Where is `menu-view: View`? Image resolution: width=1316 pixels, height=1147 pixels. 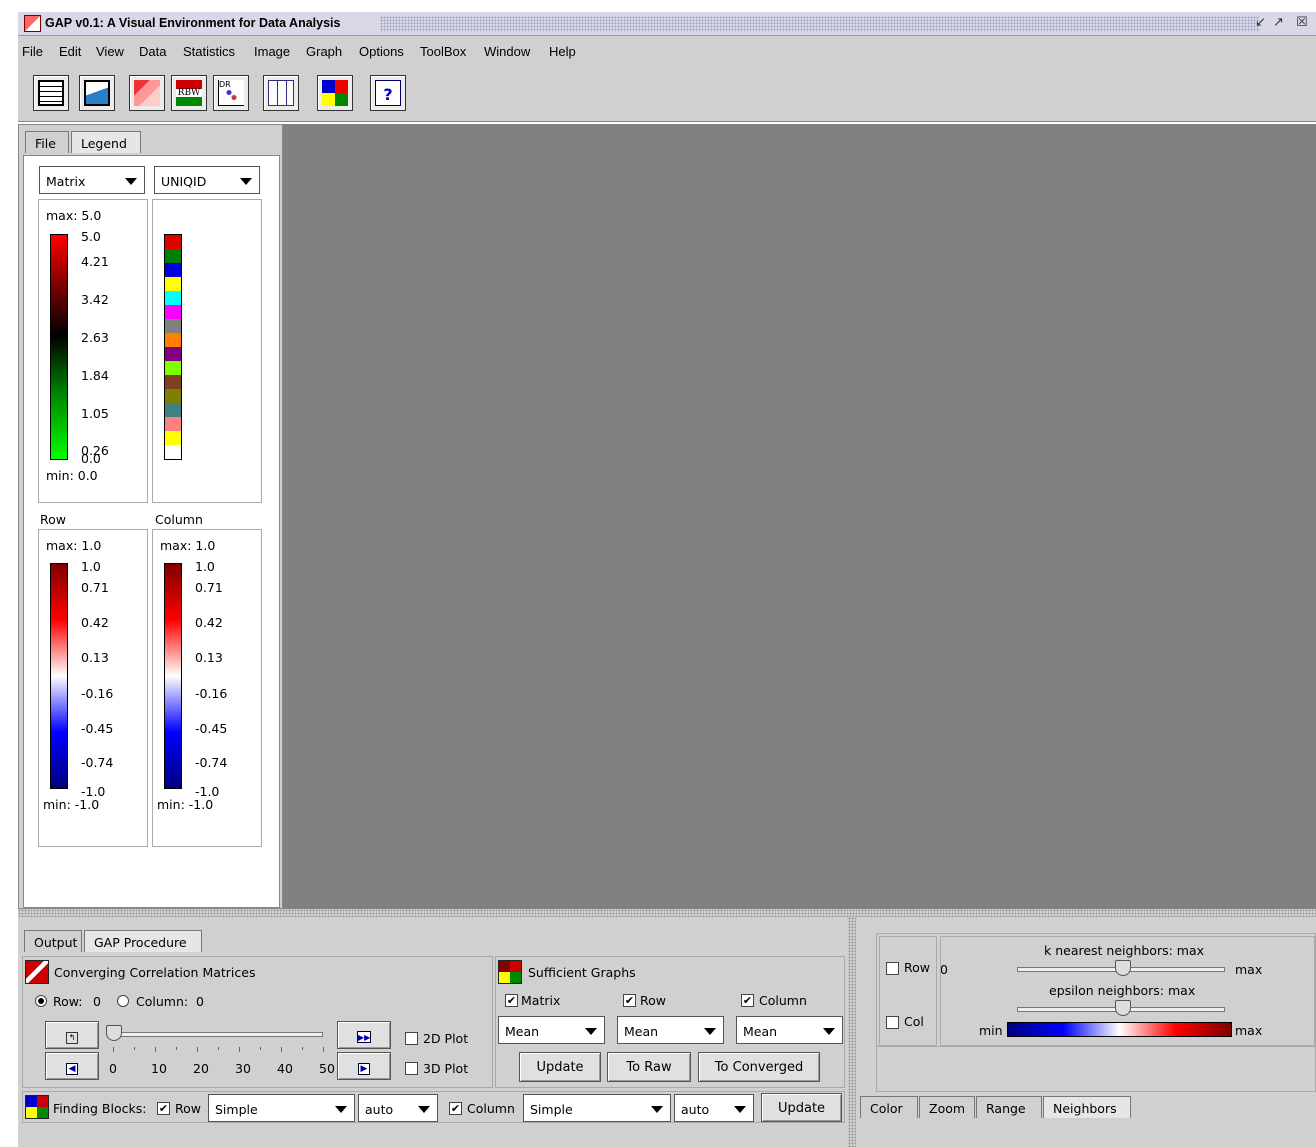
menu-view: View is located at coordinates (110, 51).